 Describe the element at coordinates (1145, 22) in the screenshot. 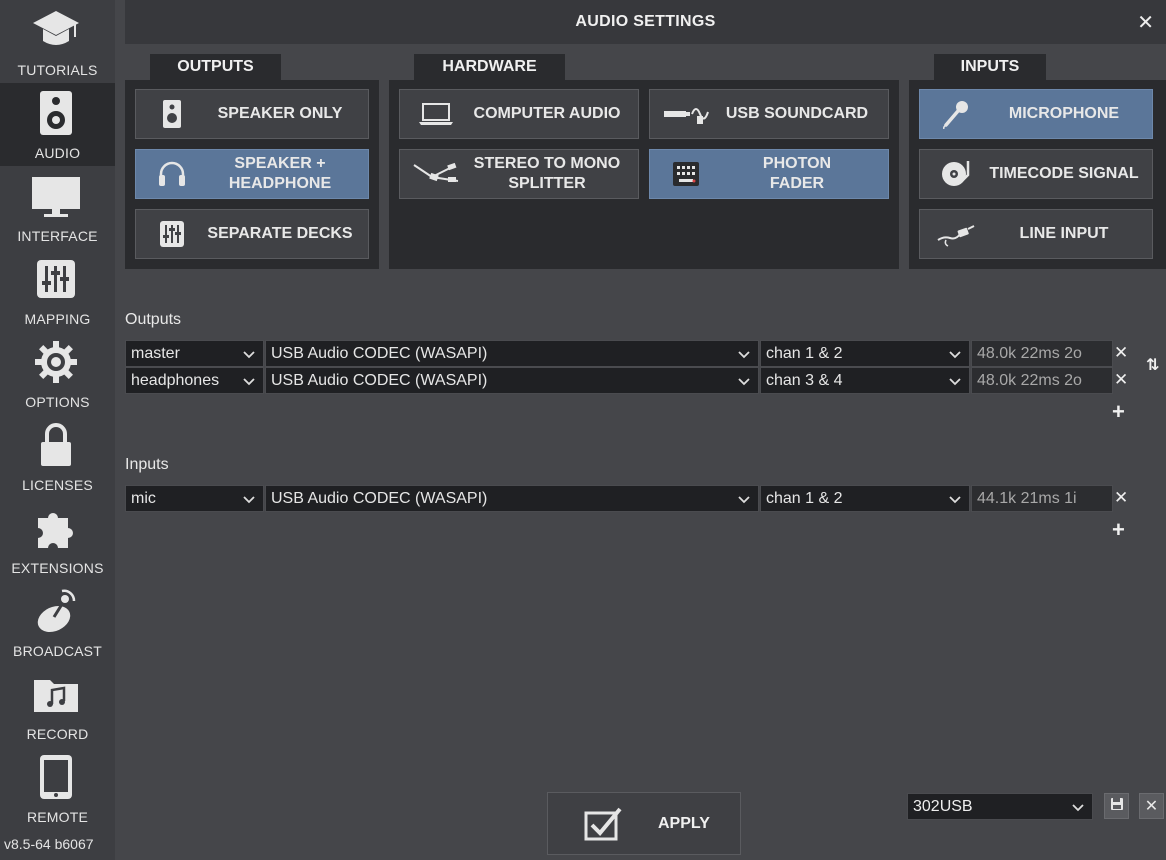

I see `close-button: ✕` at that location.